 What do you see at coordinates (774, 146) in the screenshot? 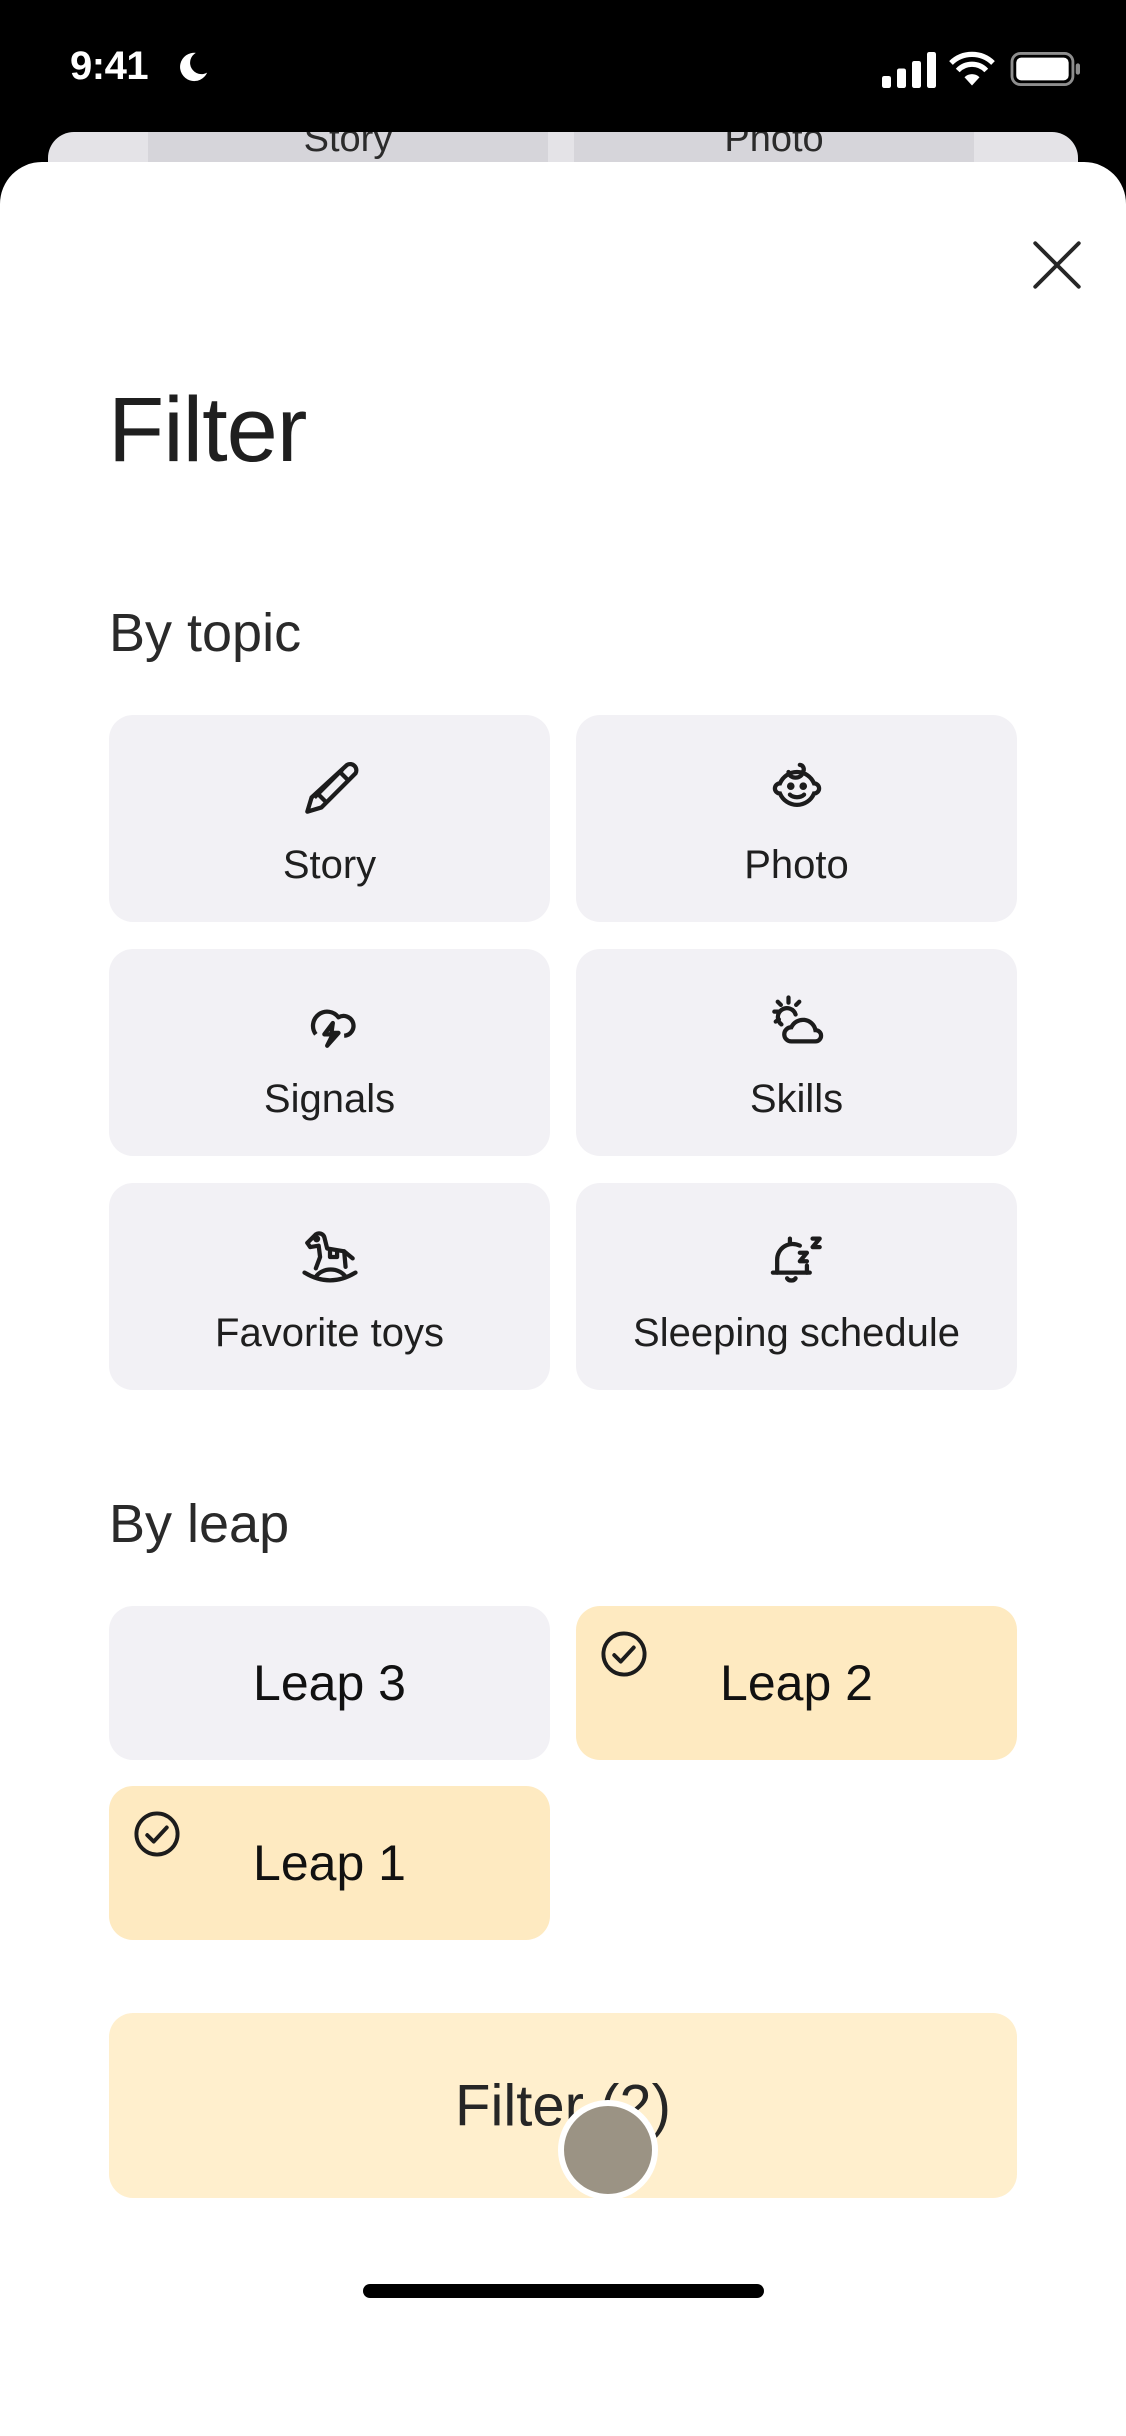
I see `background-tab-label: Photo` at bounding box center [774, 146].